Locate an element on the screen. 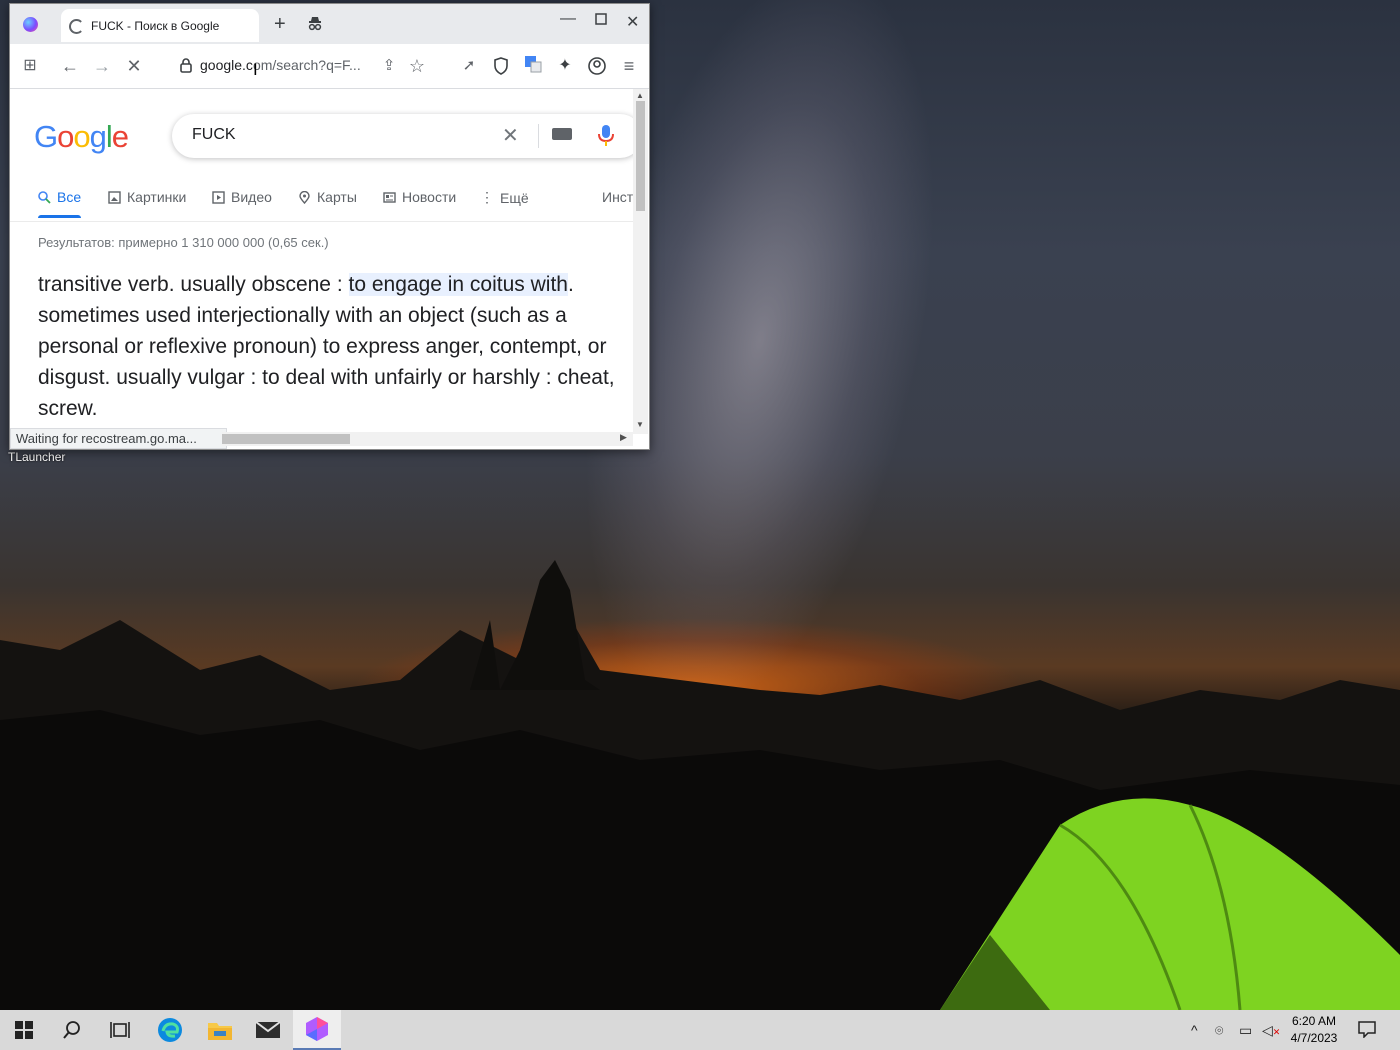 Image resolution: width=1400 pixels, height=1050 pixels. minimize-button: — is located at coordinates (568, 19).